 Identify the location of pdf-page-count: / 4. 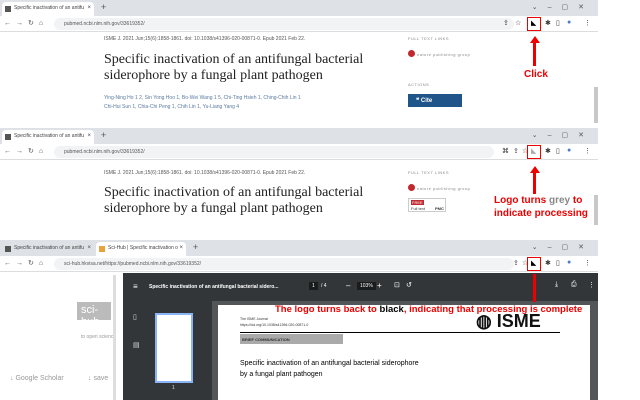
(324, 286).